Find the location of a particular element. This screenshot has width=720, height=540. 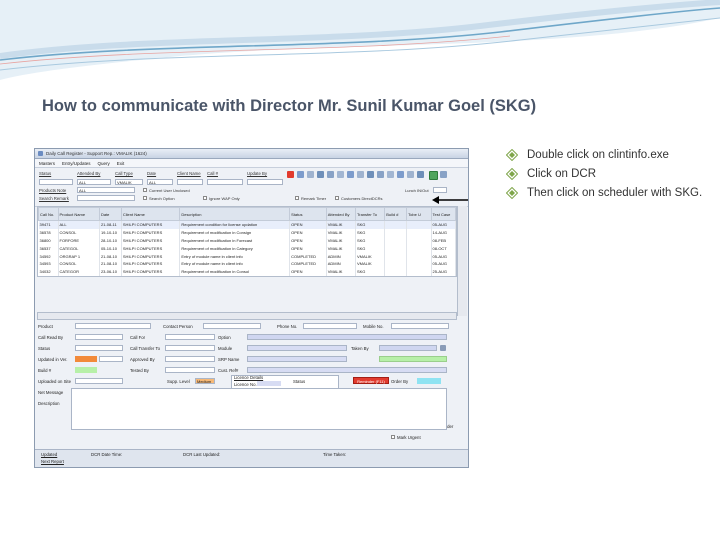

remark-timer-checkbox is located at coordinates (297, 198).